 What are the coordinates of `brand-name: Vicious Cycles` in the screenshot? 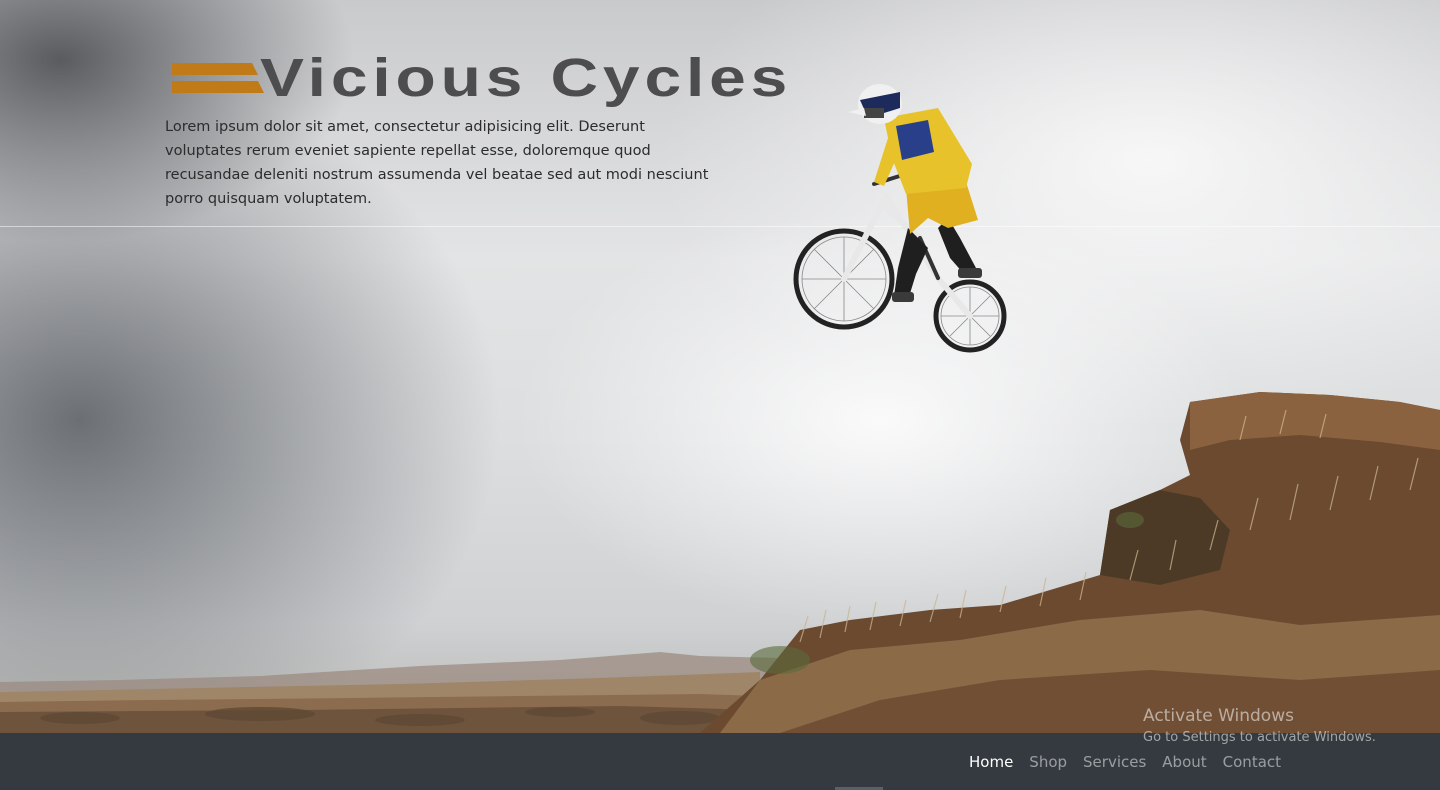 It's located at (526, 78).